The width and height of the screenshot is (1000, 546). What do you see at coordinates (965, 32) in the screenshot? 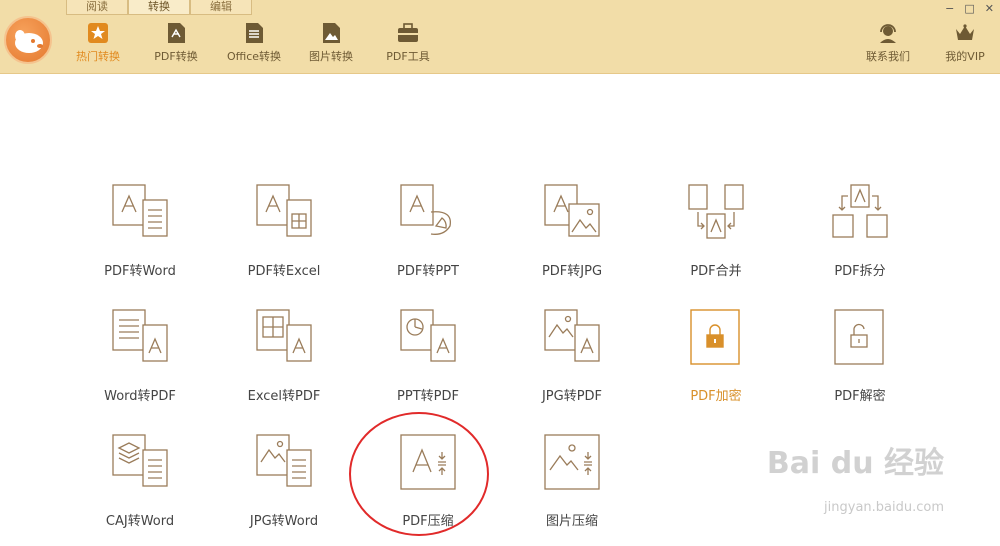
I see `crown-icon` at bounding box center [965, 32].